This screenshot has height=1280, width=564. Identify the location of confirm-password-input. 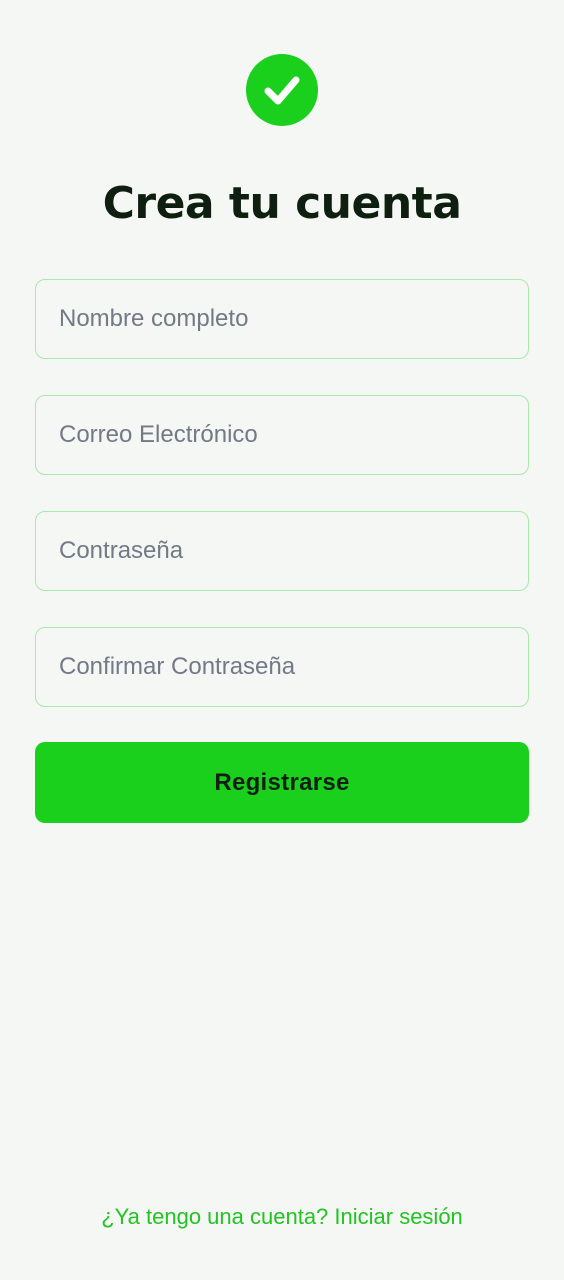
(282, 667).